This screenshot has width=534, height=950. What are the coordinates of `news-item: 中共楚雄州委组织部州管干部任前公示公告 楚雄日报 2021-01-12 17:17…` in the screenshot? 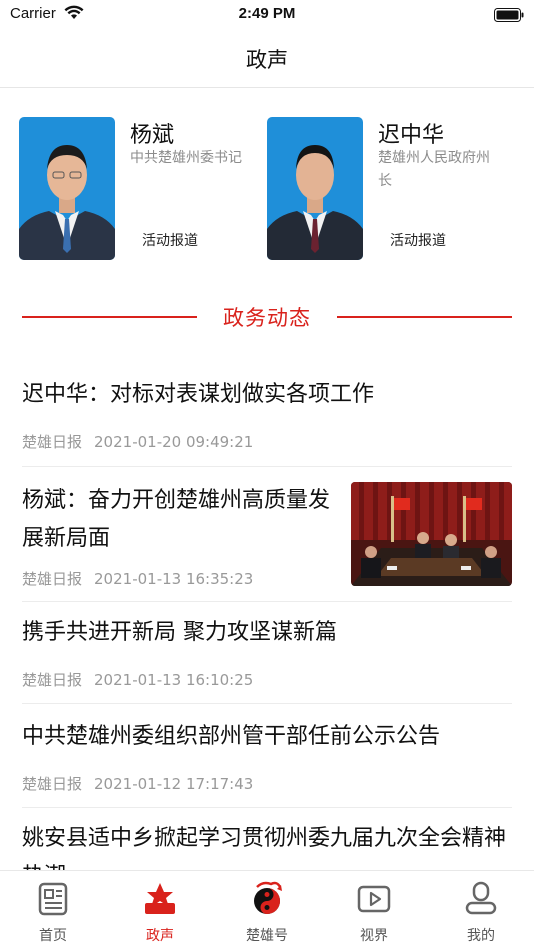 It's located at (267, 758).